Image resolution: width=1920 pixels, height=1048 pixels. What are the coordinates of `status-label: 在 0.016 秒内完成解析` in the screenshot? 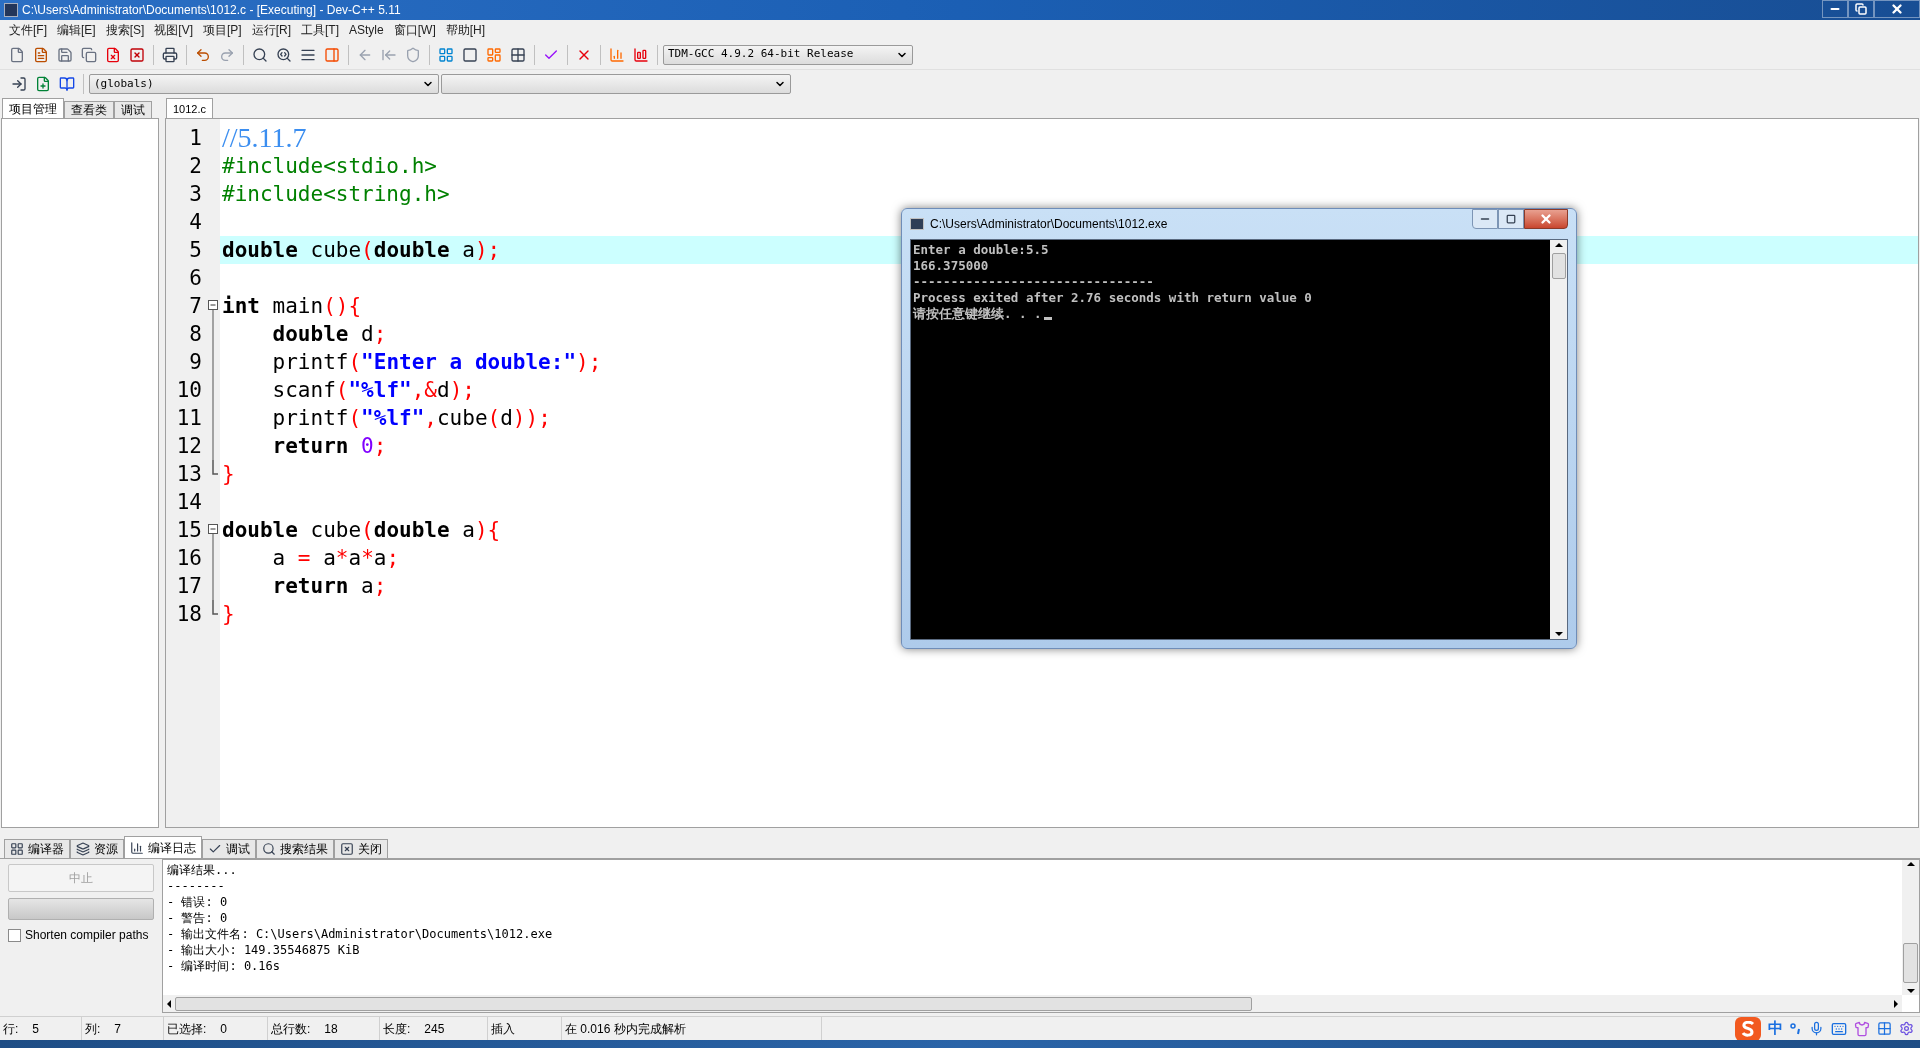 It's located at (625, 1029).